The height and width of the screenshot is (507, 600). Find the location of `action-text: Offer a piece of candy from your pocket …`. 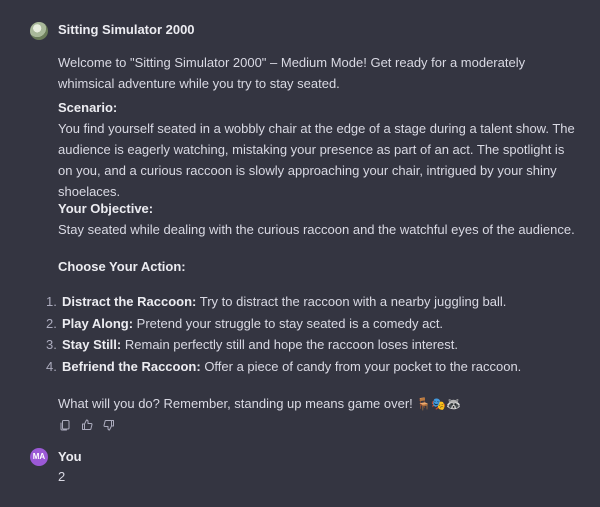

action-text: Offer a piece of candy from your pocket … is located at coordinates (363, 366).